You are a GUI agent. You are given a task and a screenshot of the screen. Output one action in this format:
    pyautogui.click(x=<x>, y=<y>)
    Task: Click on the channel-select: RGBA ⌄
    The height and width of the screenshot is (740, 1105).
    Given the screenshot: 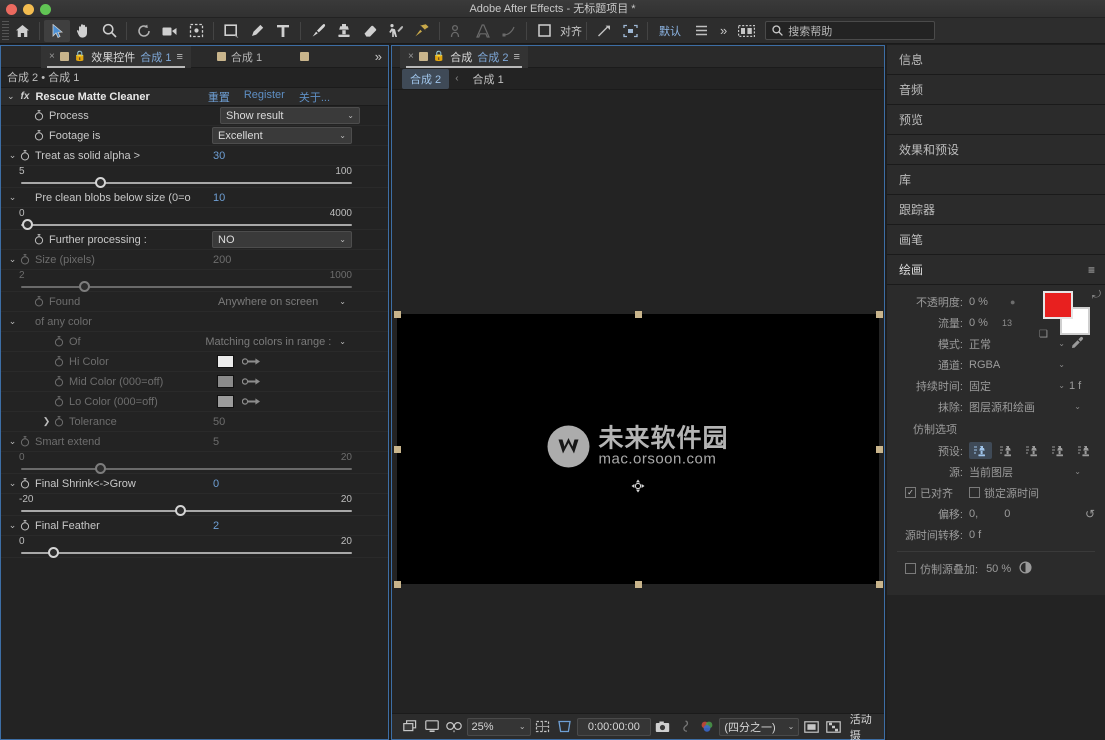 What is the action you would take?
    pyautogui.click(x=1017, y=364)
    